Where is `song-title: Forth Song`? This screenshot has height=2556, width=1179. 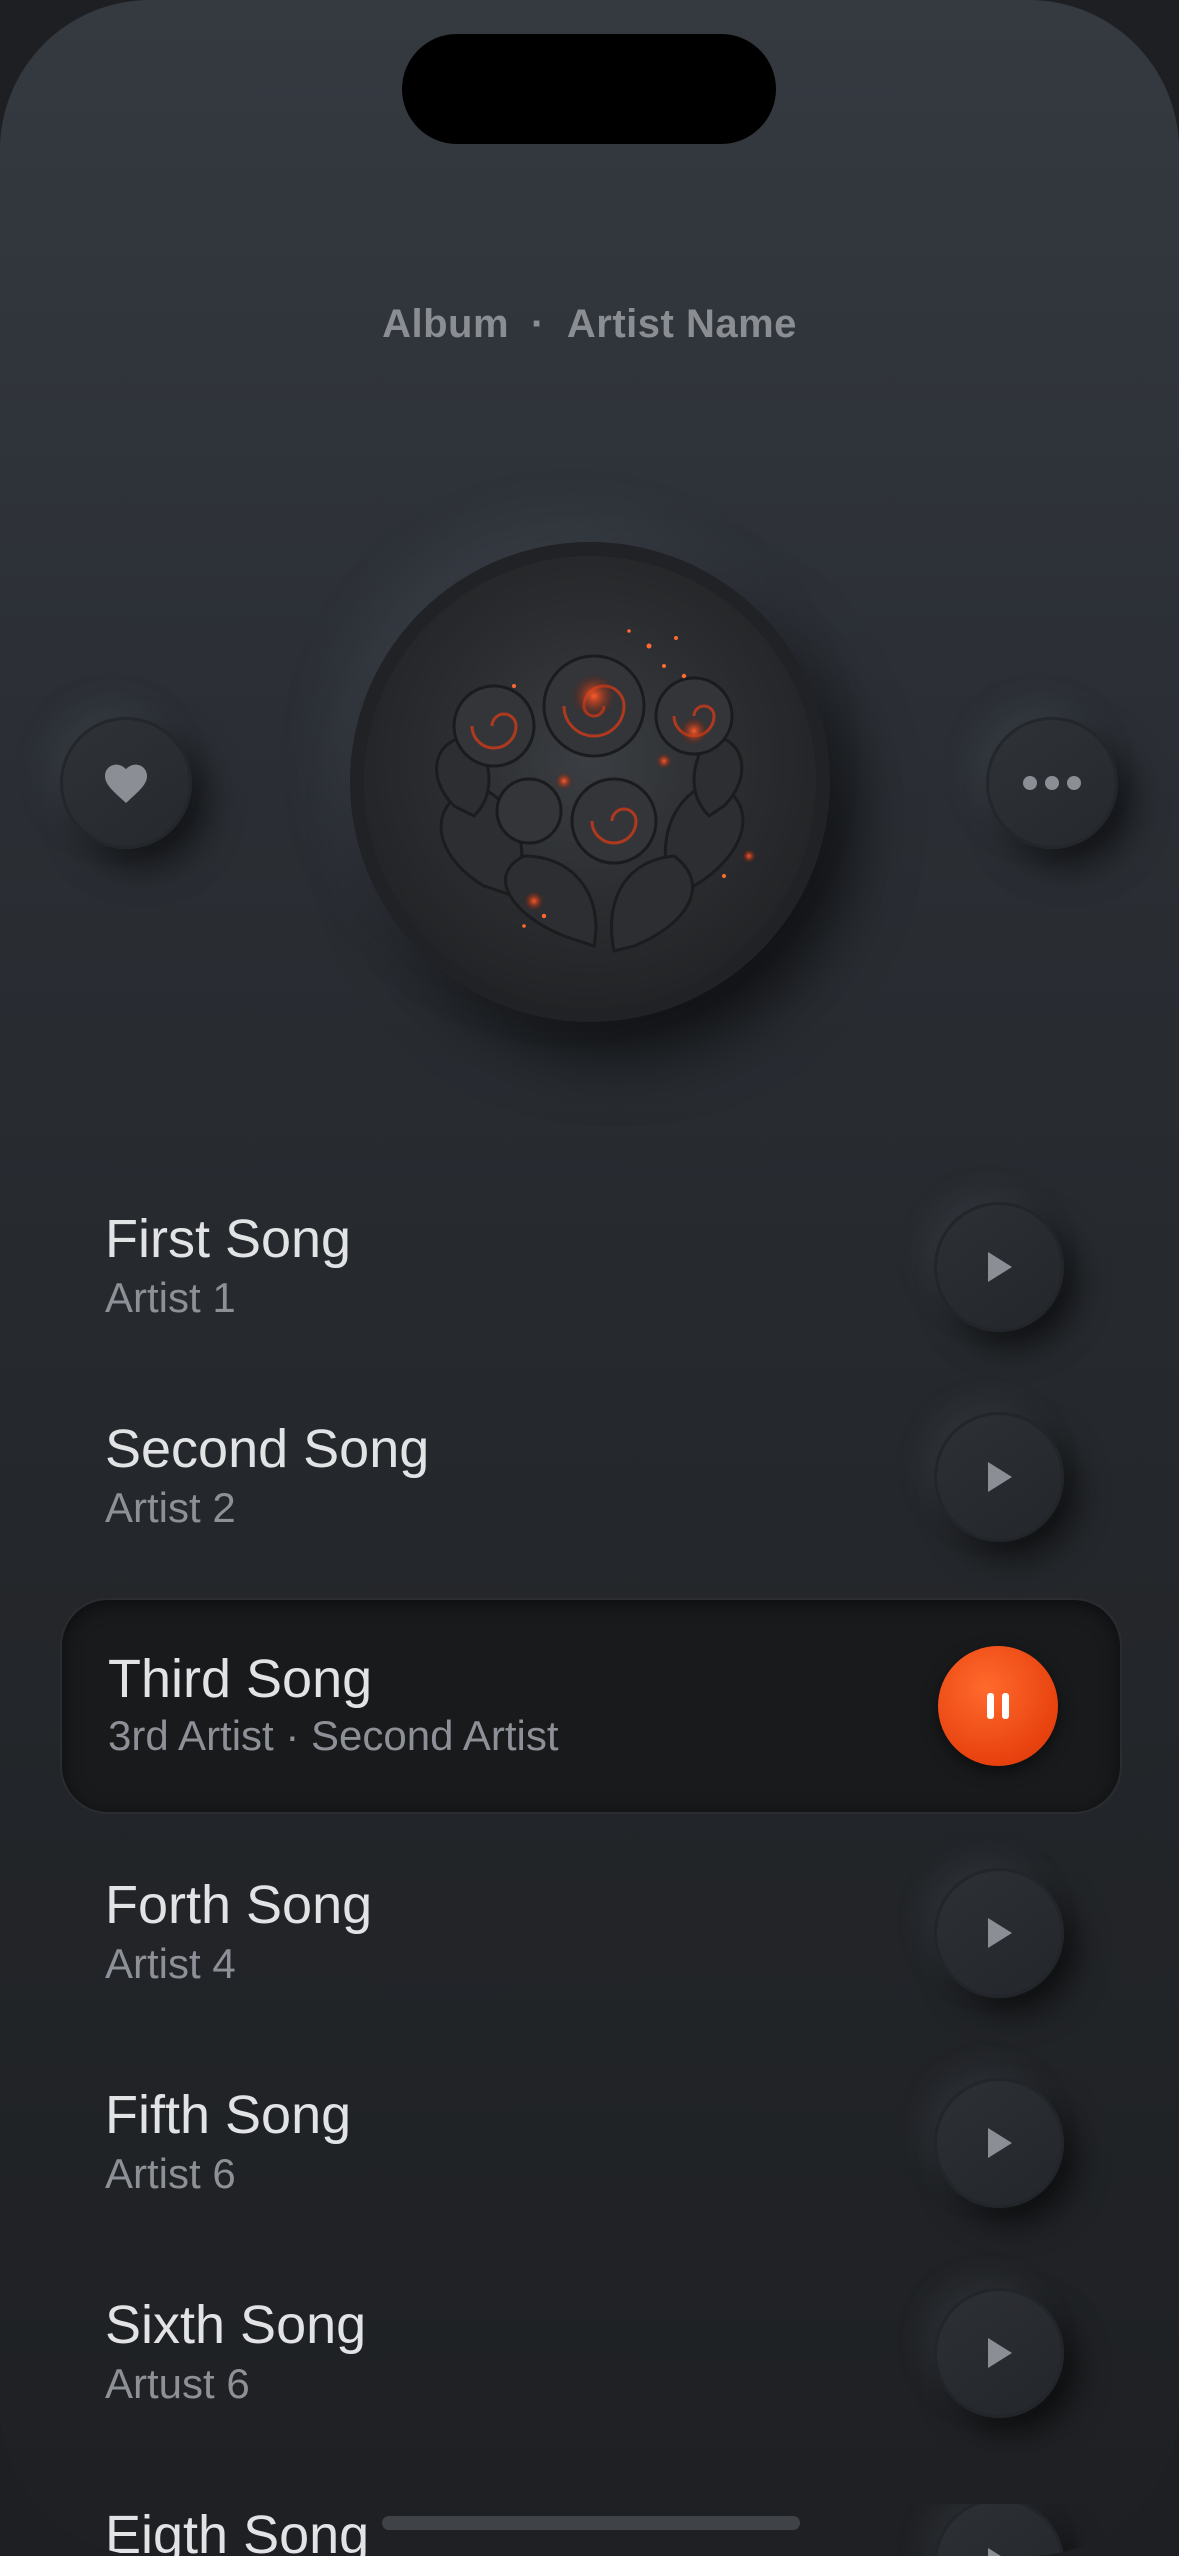 song-title: Forth Song is located at coordinates (239, 1905).